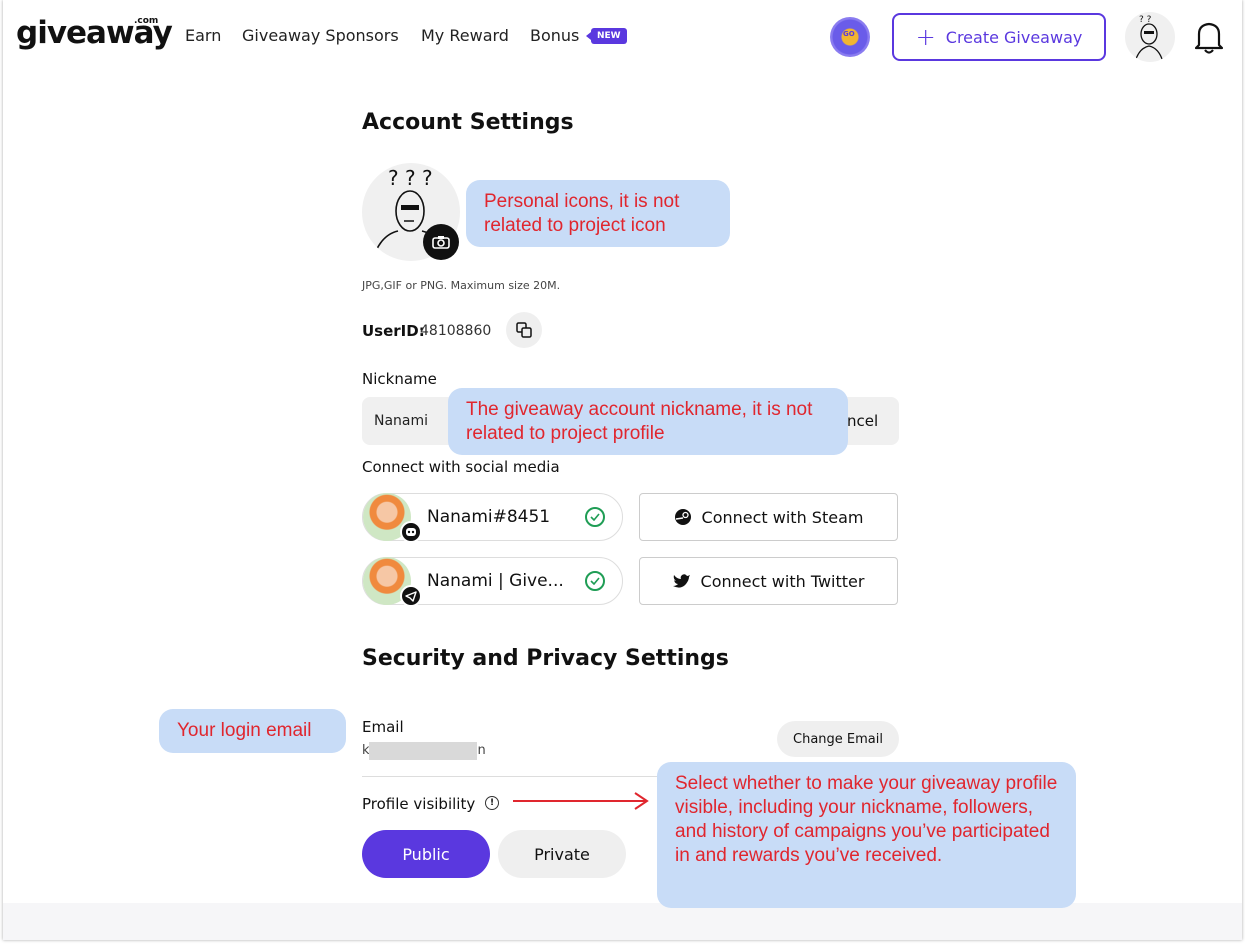 The height and width of the screenshot is (945, 1245). Describe the element at coordinates (606, 36) in the screenshot. I see `new-badge: NEW` at that location.